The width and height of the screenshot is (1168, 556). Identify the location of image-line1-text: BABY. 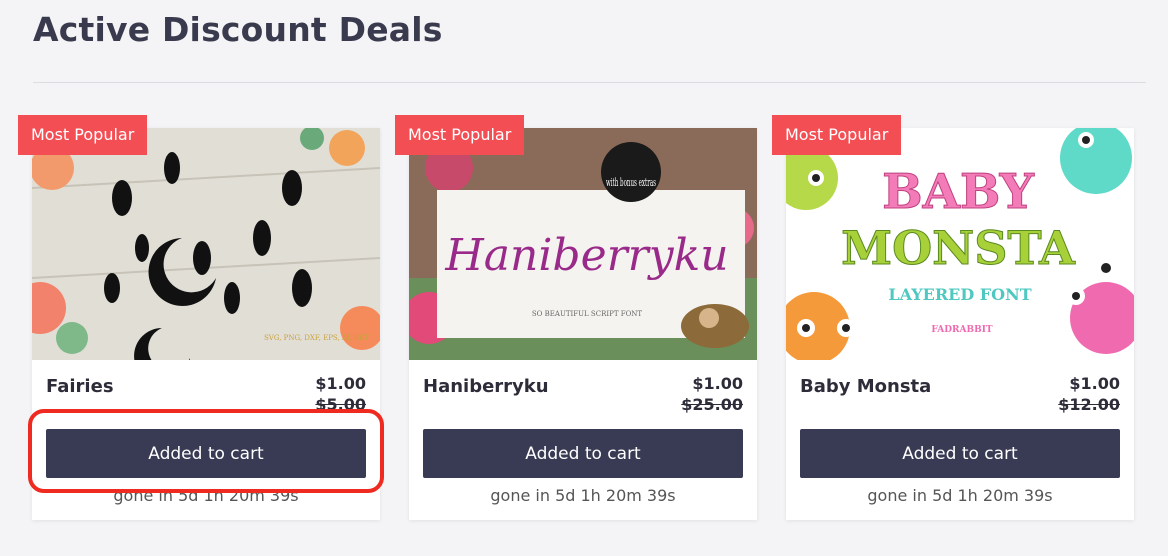
(958, 192).